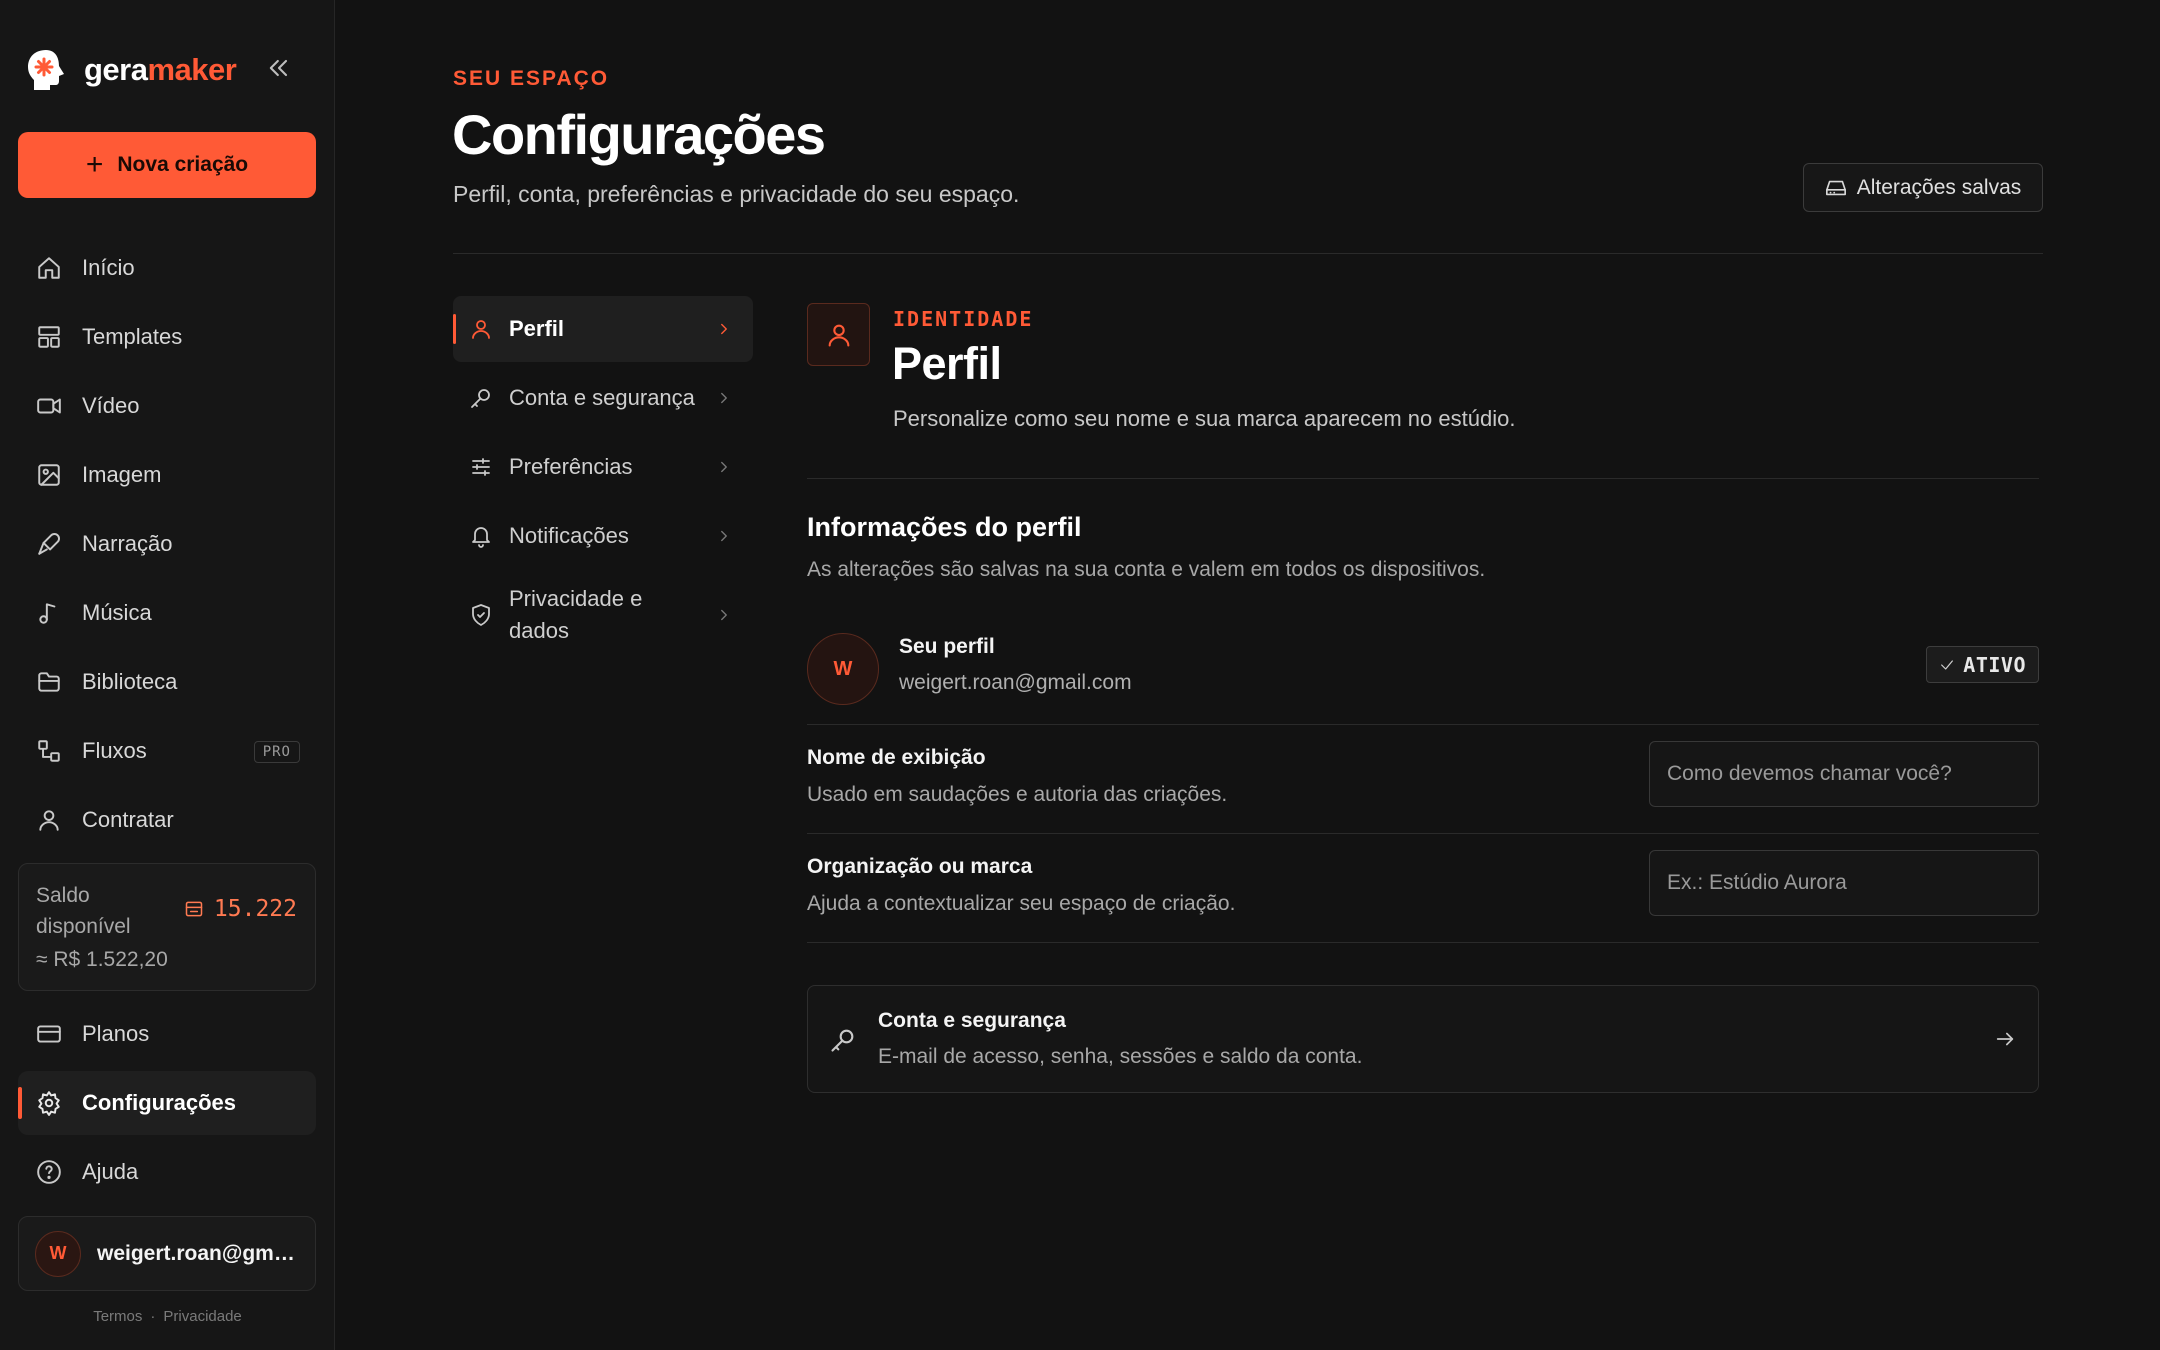  I want to click on new-creation-button: + Nova criação, so click(167, 165).